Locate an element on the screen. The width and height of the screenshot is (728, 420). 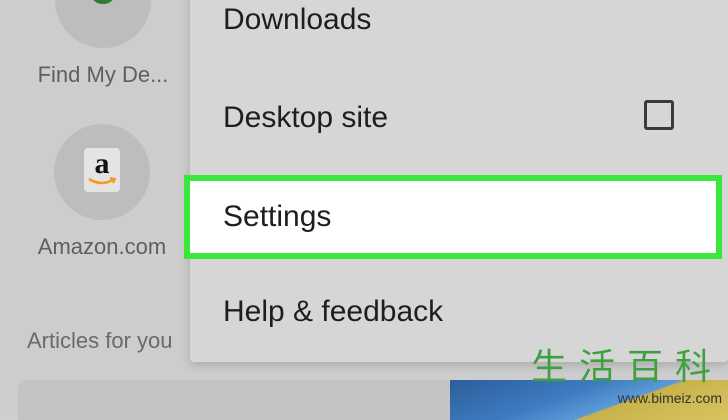
watermark: 生 活 百 科 www.bimeiz.com is located at coordinates (626, 379).